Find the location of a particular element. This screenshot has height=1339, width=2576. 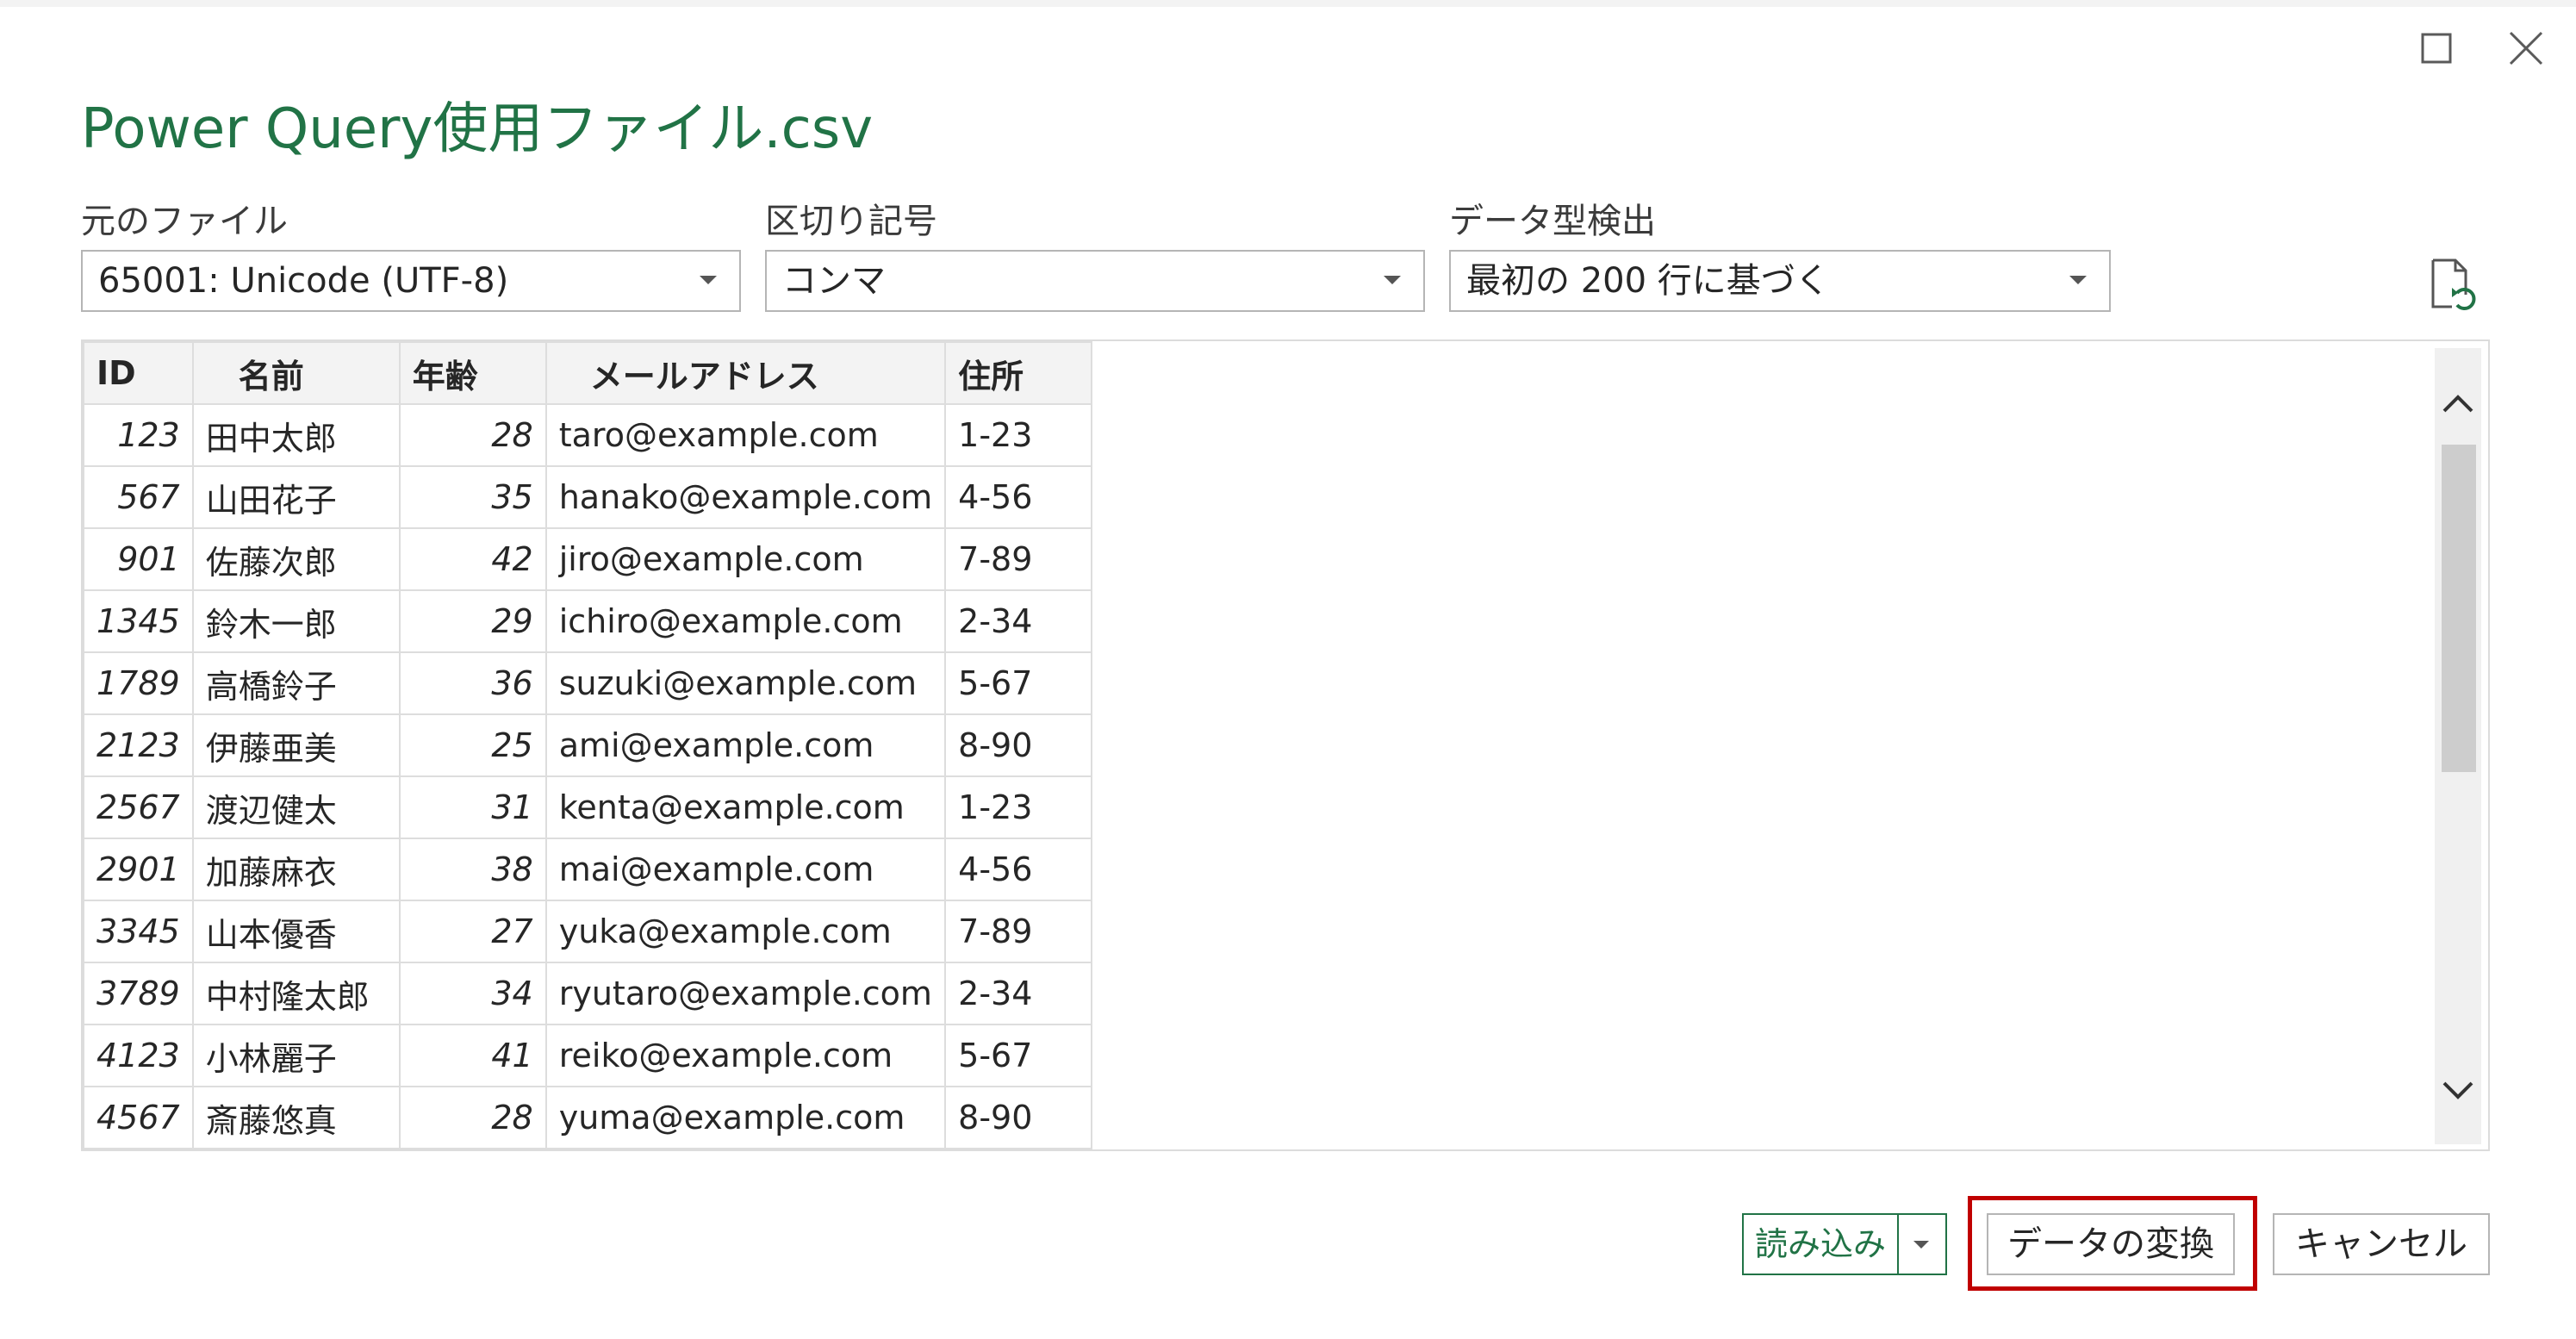

close-icon is located at coordinates (2526, 48).